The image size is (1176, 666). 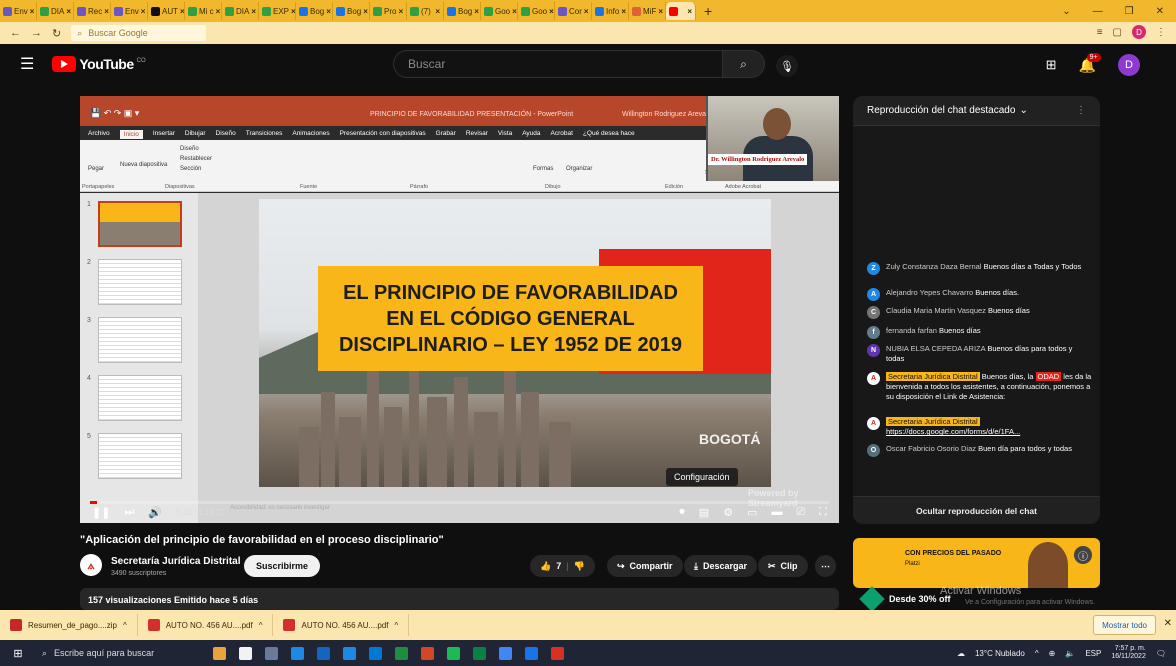 I want to click on clip-button: ✂ Clip, so click(x=783, y=566).